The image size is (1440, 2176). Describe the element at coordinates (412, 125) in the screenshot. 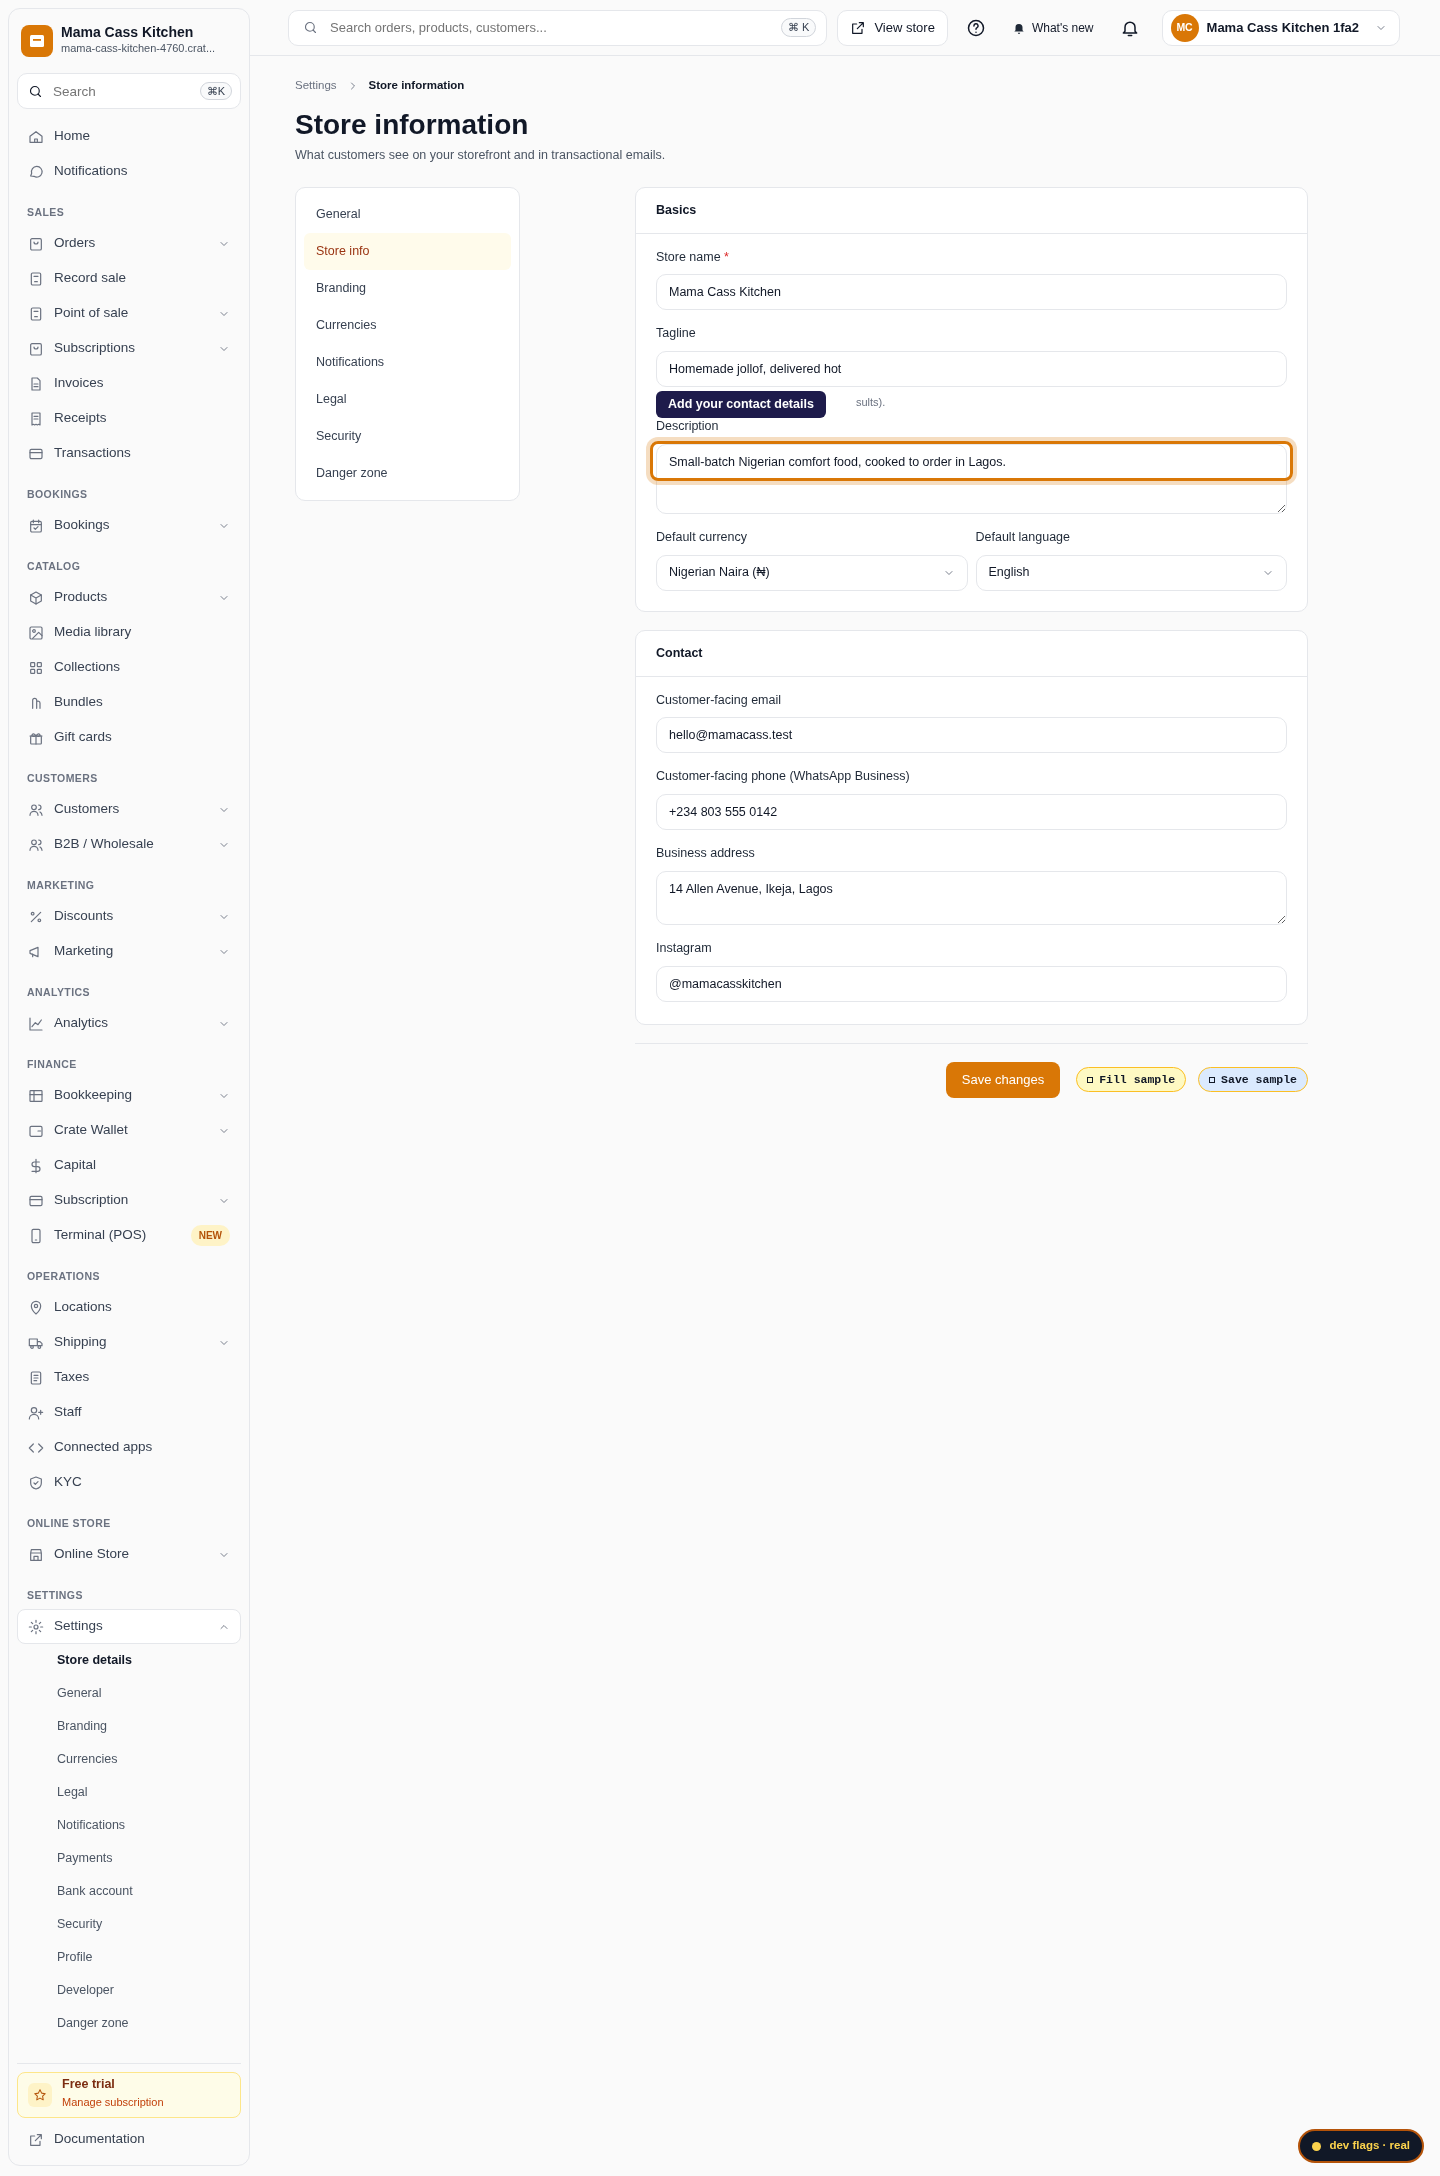

I see `page-title: Store information` at that location.